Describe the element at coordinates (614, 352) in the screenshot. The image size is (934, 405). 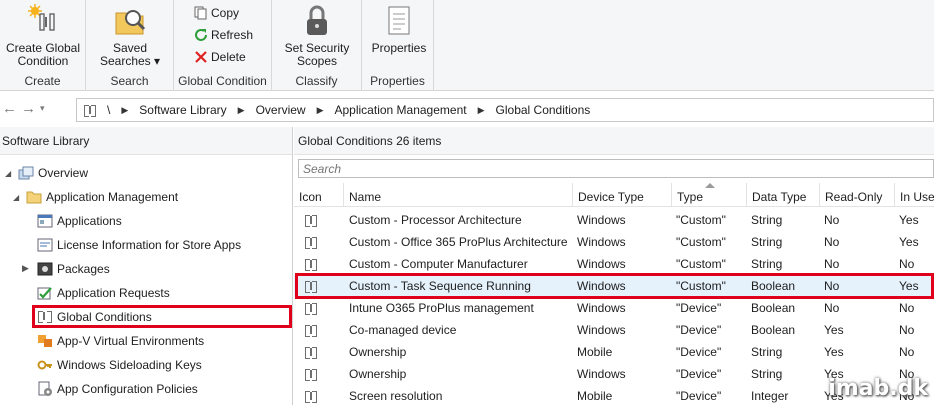
I see `table-row: Ownership Mobile "Device" String Yes No` at that location.